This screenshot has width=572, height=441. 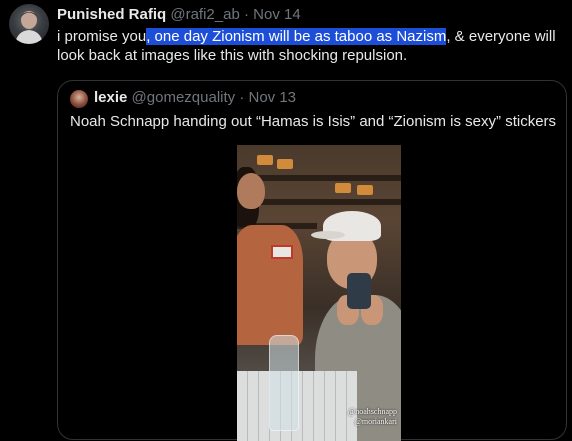 What do you see at coordinates (273, 97) in the screenshot?
I see `quoted-timestamp: Nov 13` at bounding box center [273, 97].